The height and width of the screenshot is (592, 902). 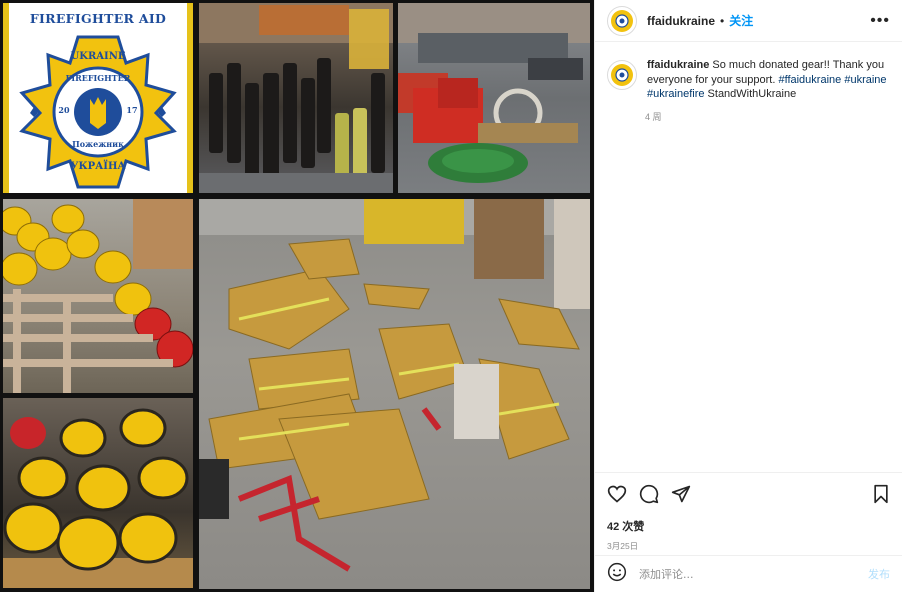 I want to click on emoji-icon, so click(x=617, y=574).